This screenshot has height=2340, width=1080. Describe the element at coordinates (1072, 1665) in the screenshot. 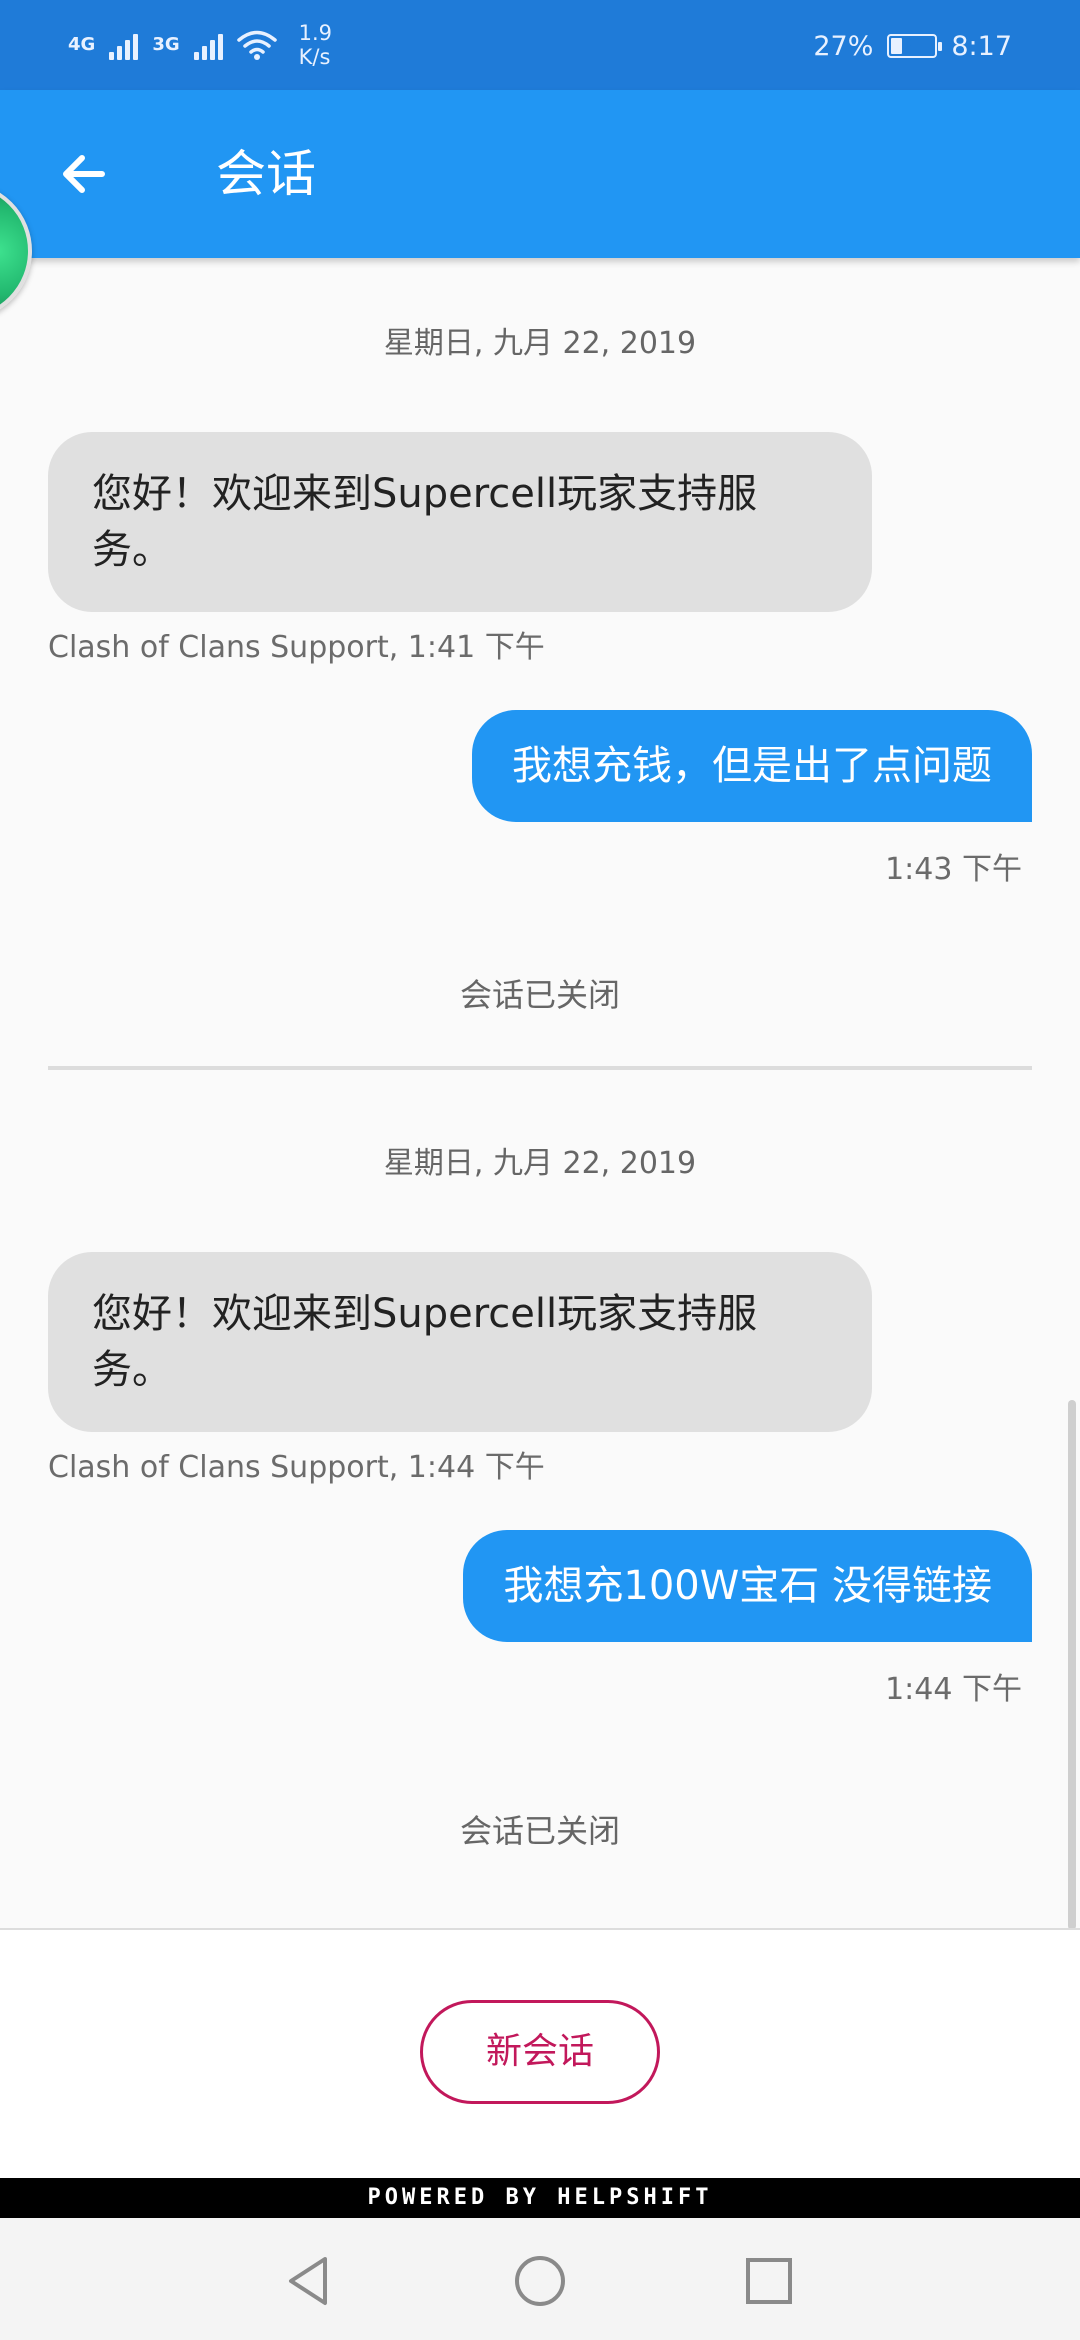

I see `scrollbar` at that location.